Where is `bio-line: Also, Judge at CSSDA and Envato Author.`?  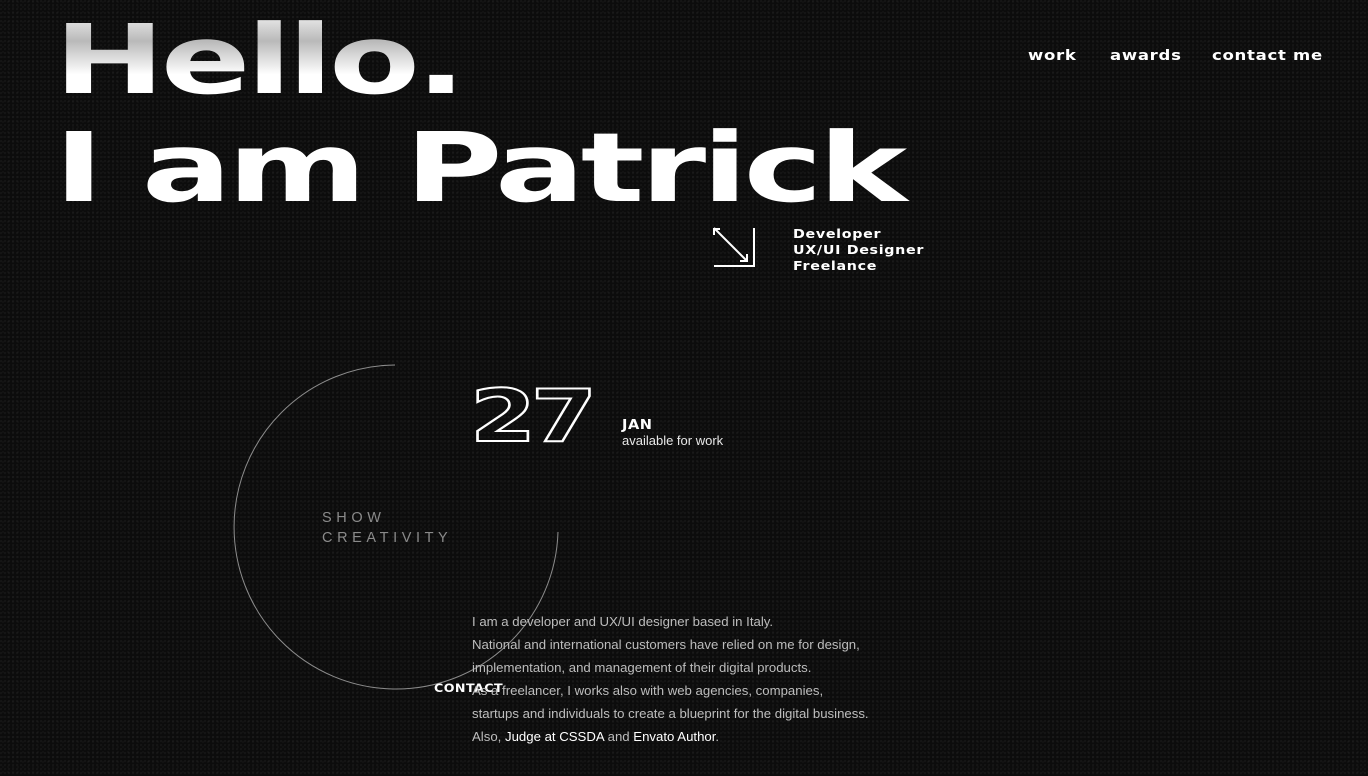
bio-line: Also, Judge at CSSDA and Envato Author. is located at coordinates (692, 736).